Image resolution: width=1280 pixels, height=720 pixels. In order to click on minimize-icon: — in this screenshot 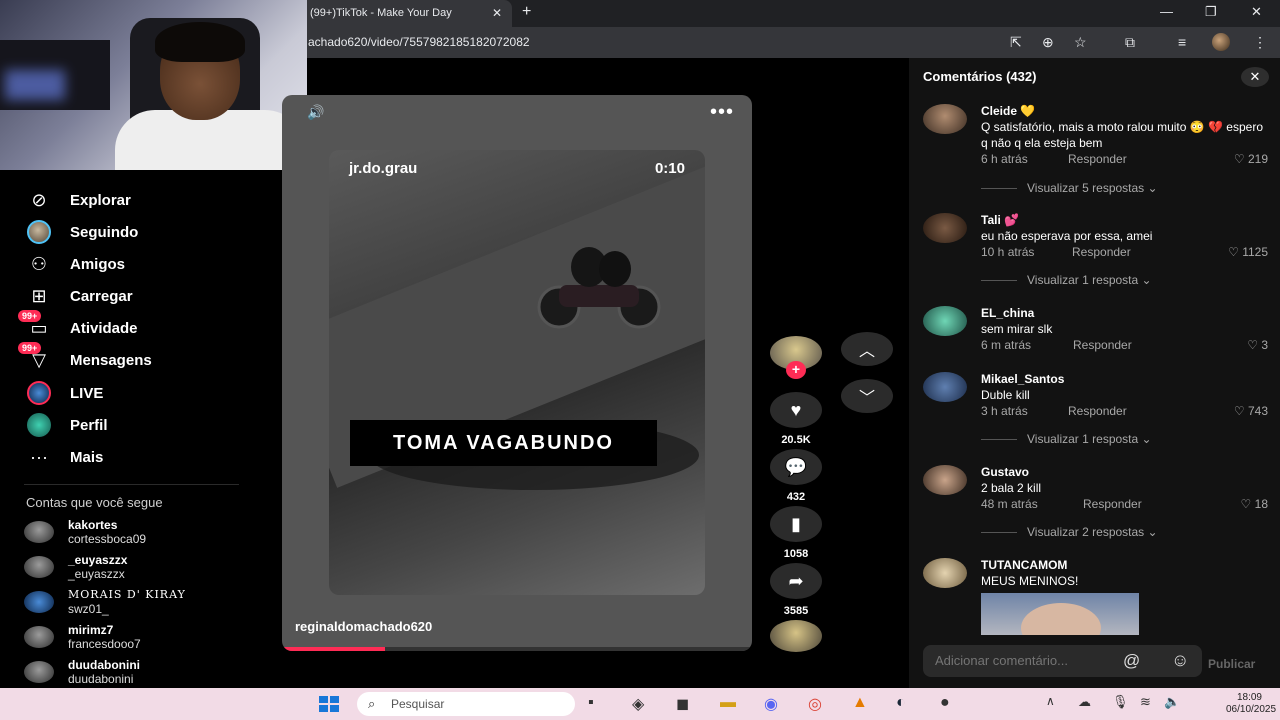, I will do `click(1166, 11)`.